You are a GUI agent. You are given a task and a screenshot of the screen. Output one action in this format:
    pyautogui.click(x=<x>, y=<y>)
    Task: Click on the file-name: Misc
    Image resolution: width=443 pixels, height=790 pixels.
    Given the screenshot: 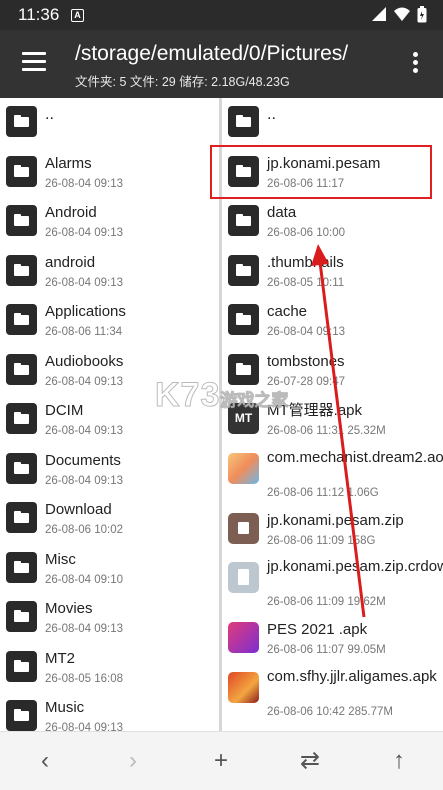 What is the action you would take?
    pyautogui.click(x=60, y=559)
    